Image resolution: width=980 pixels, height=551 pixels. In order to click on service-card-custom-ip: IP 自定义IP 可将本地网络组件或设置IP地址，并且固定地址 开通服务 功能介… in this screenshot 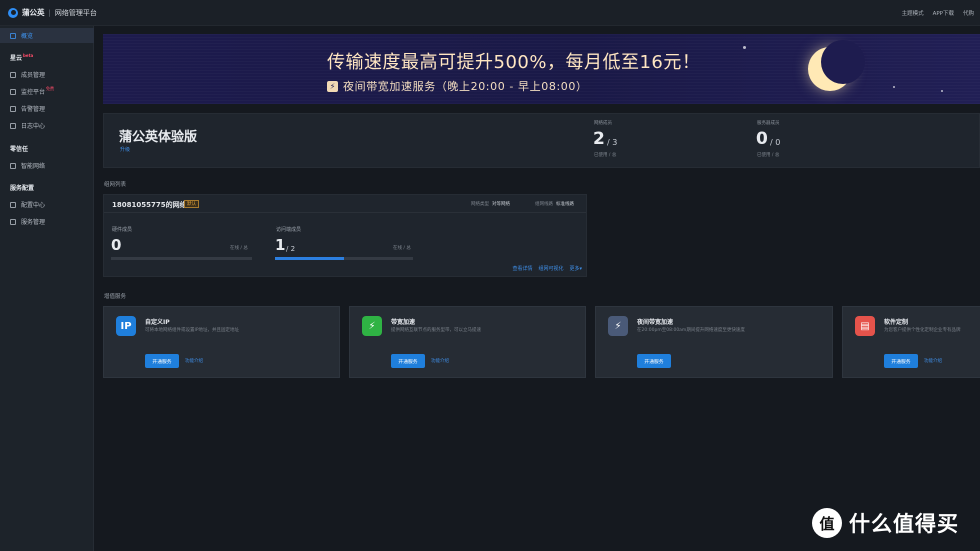, I will do `click(221, 342)`.